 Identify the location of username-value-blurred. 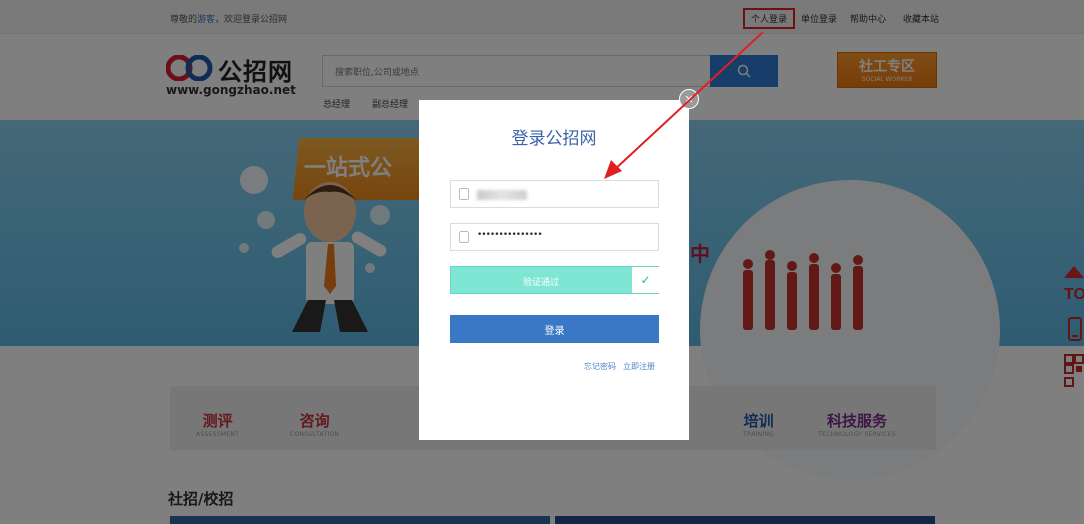
(502, 195).